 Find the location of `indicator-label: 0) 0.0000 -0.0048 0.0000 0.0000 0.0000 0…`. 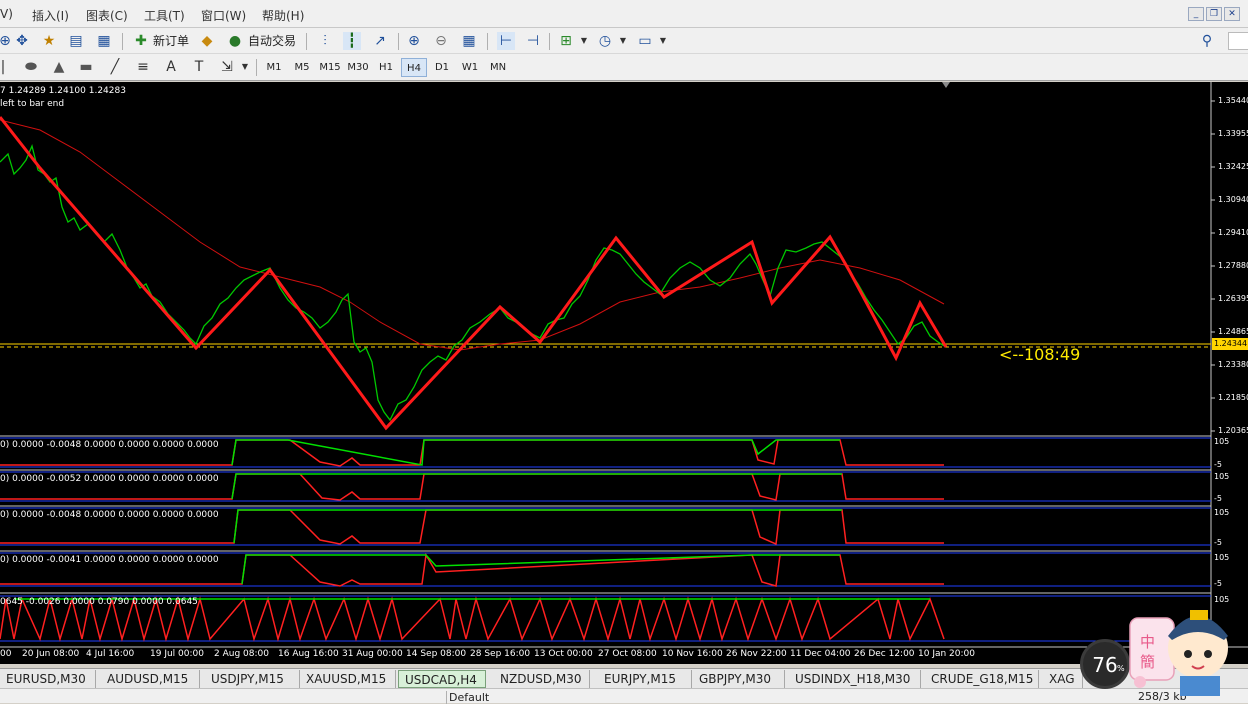

indicator-label: 0) 0.0000 -0.0048 0.0000 0.0000 0.0000 0… is located at coordinates (109, 445).